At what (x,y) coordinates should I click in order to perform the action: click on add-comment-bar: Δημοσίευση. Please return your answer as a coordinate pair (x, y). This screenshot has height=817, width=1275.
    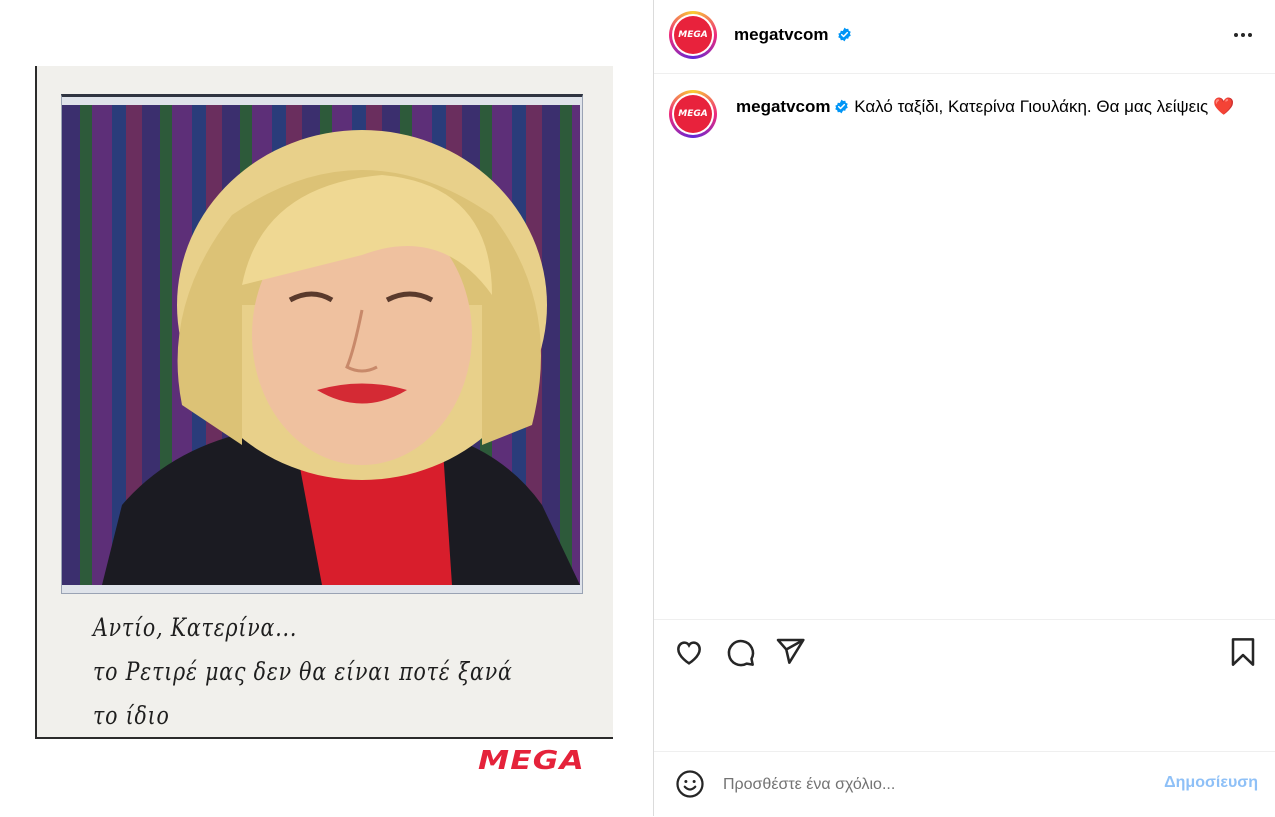
    Looking at the image, I should click on (964, 784).